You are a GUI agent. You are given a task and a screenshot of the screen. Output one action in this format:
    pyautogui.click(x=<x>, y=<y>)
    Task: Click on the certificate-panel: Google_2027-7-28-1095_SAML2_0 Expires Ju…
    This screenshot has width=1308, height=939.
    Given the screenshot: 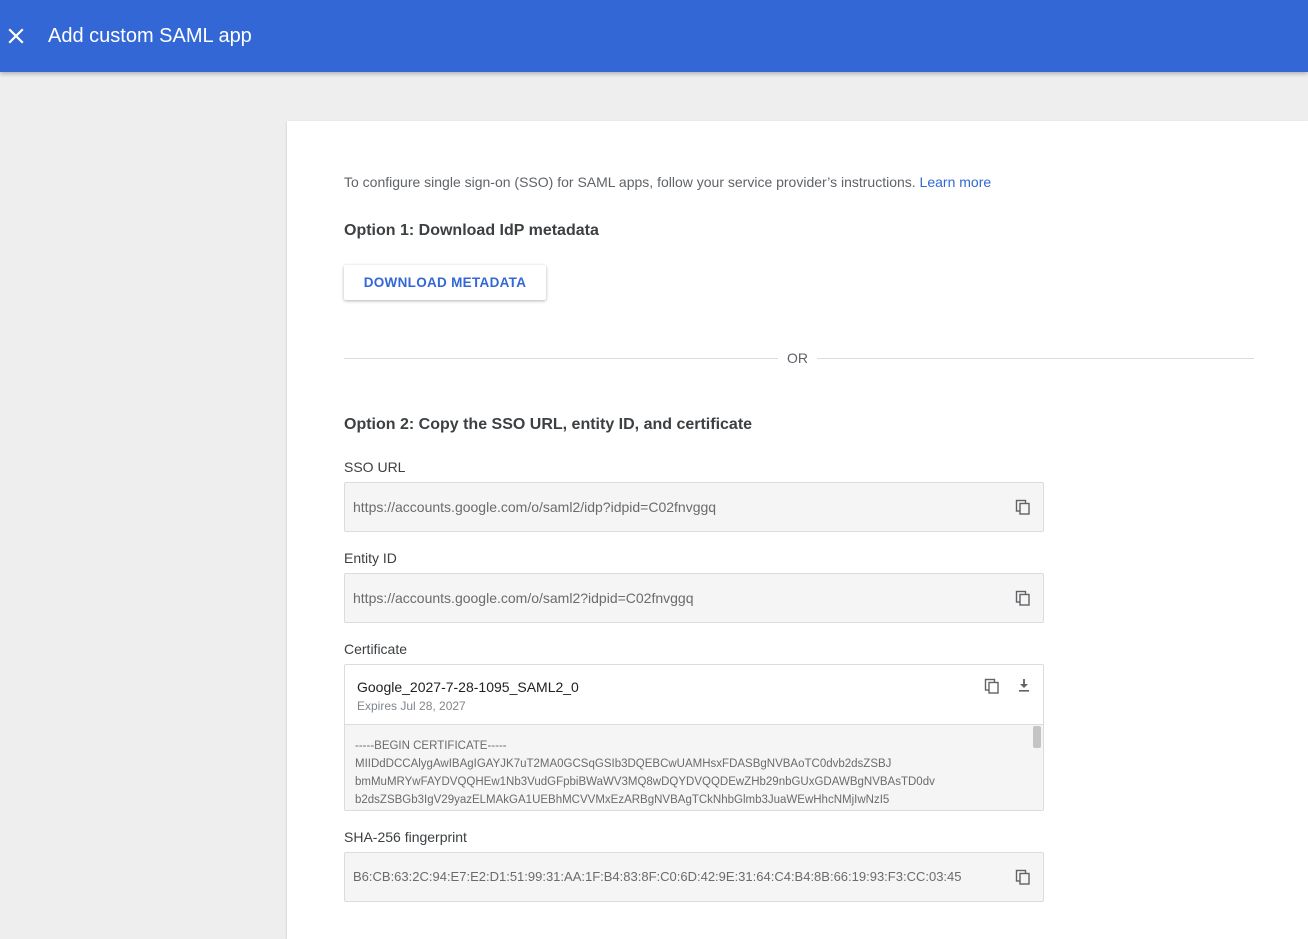 What is the action you would take?
    pyautogui.click(x=694, y=737)
    